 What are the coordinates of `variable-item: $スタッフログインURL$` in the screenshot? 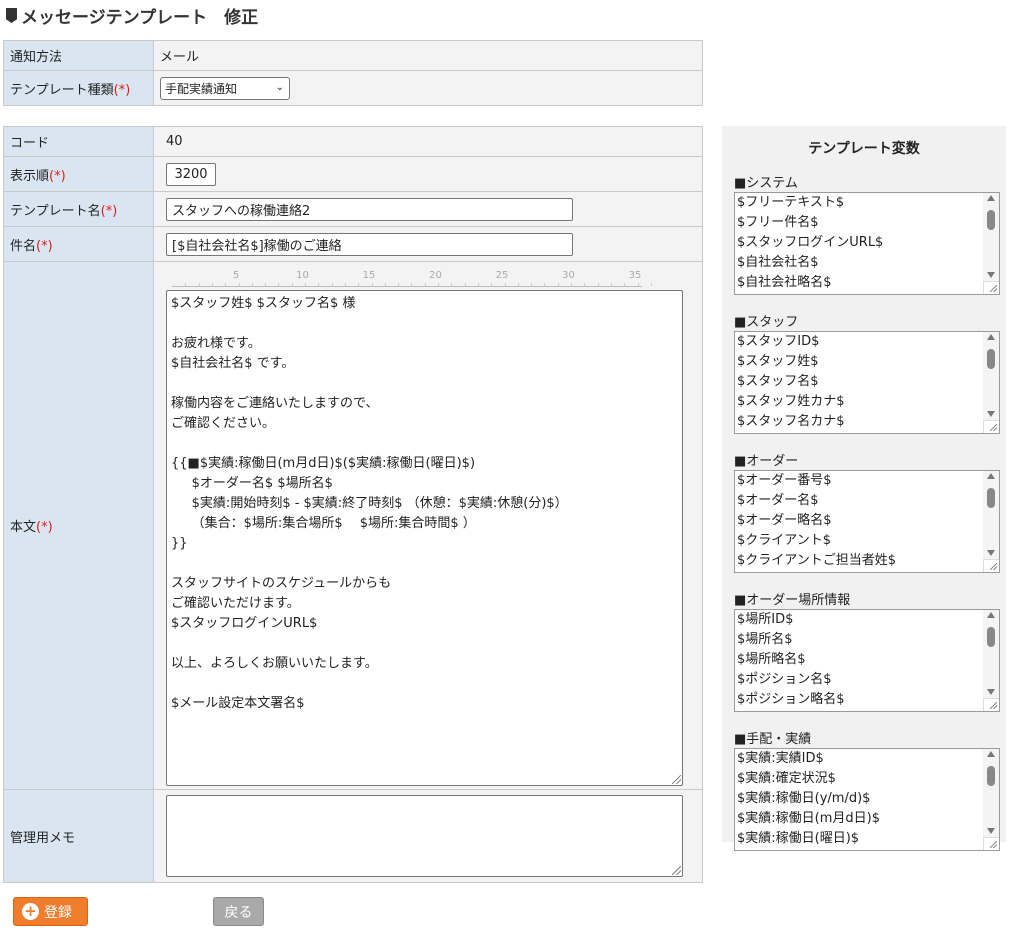 It's located at (867, 243).